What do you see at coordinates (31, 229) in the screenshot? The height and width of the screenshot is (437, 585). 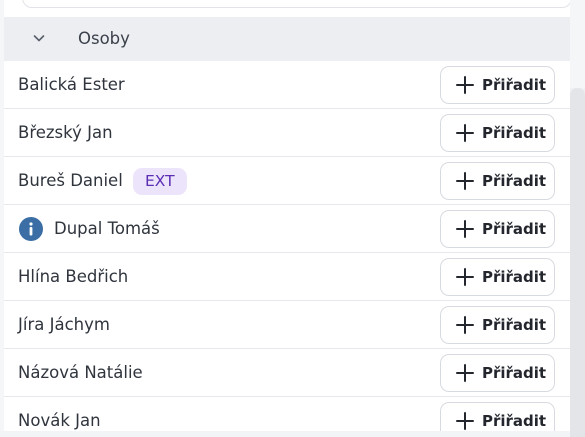 I see `info-icon` at bounding box center [31, 229].